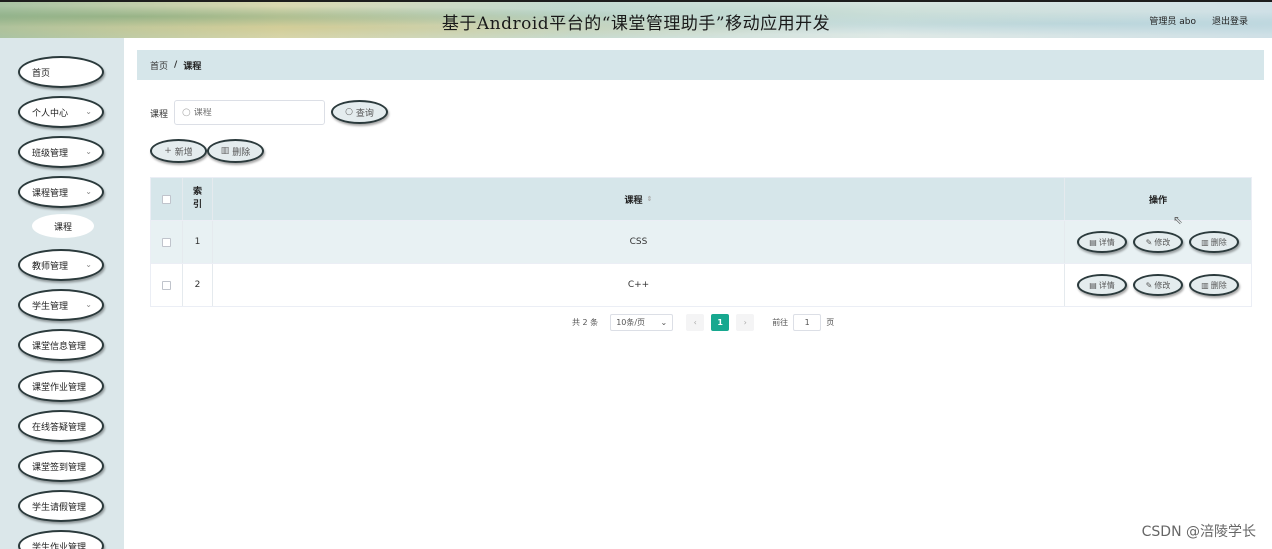  I want to click on row-index: 2, so click(198, 285).